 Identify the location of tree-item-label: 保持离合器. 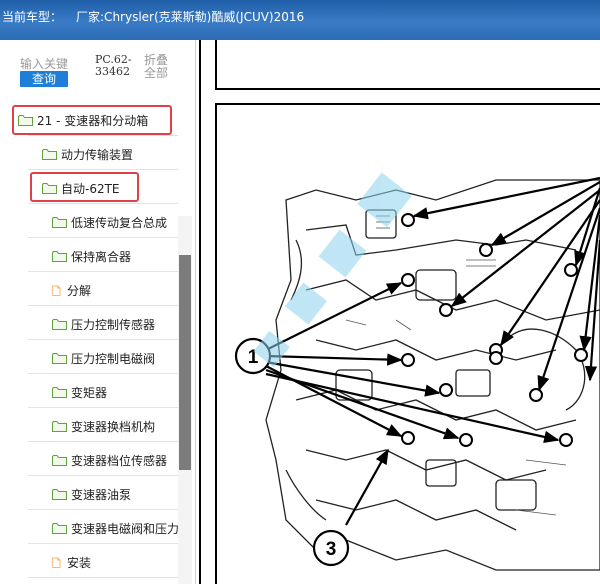
(101, 256).